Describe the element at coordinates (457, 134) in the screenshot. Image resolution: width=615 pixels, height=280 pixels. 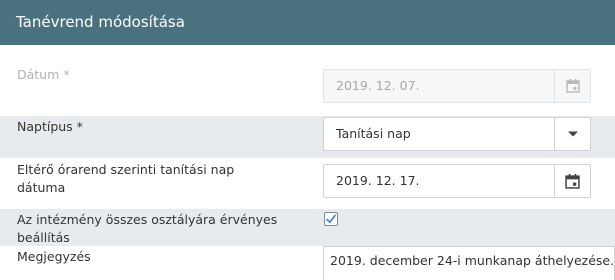
I see `naptipus-select: Tanítási nap` at that location.